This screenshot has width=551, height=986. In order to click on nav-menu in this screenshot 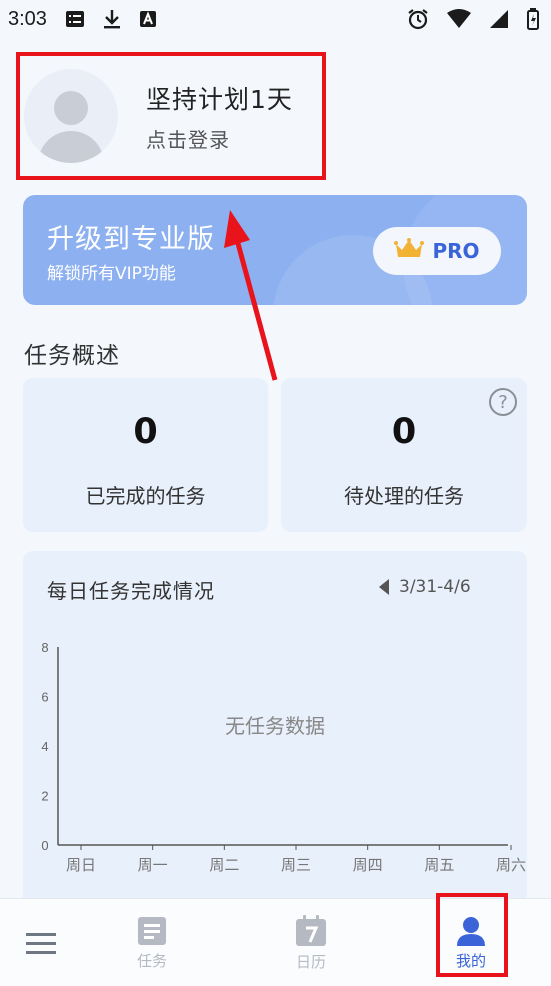, I will do `click(41, 942)`.